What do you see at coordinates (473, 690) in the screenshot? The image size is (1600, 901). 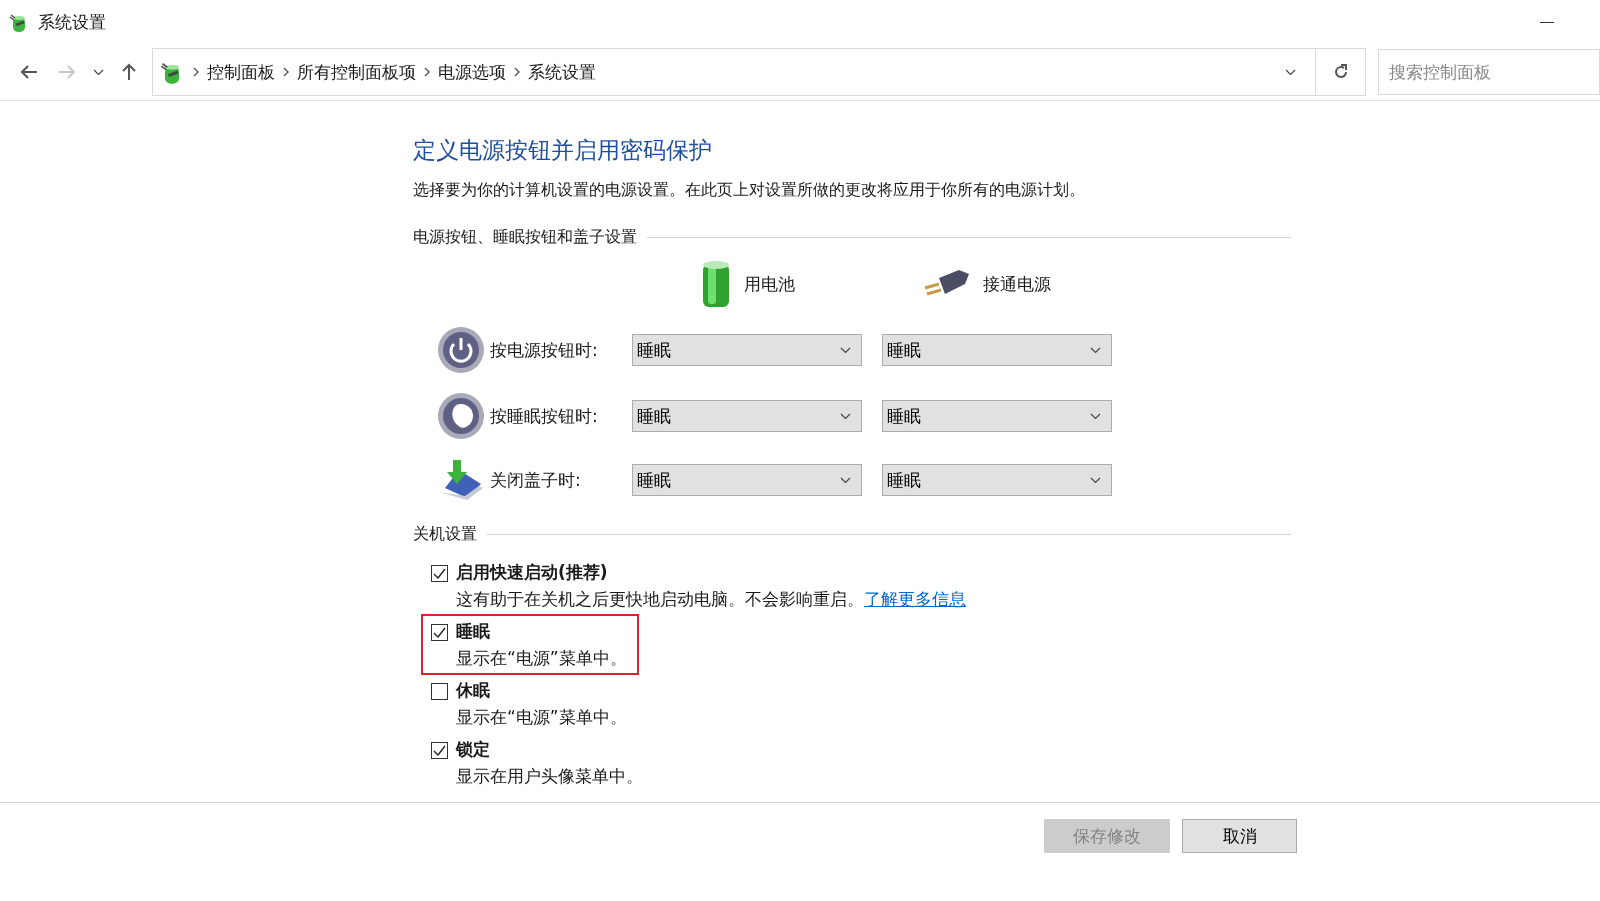 I see `option-label: 休眠` at bounding box center [473, 690].